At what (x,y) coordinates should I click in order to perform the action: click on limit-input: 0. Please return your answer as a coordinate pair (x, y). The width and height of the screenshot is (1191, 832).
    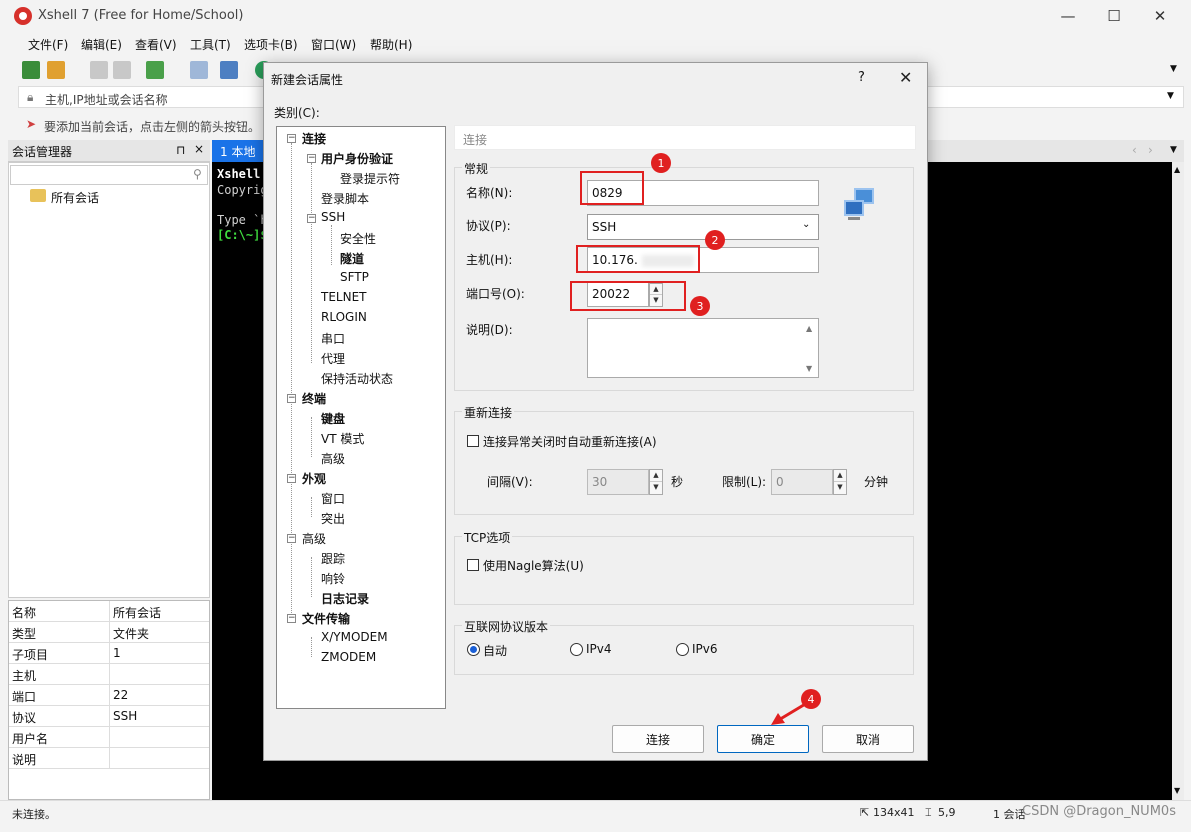
    Looking at the image, I should click on (802, 482).